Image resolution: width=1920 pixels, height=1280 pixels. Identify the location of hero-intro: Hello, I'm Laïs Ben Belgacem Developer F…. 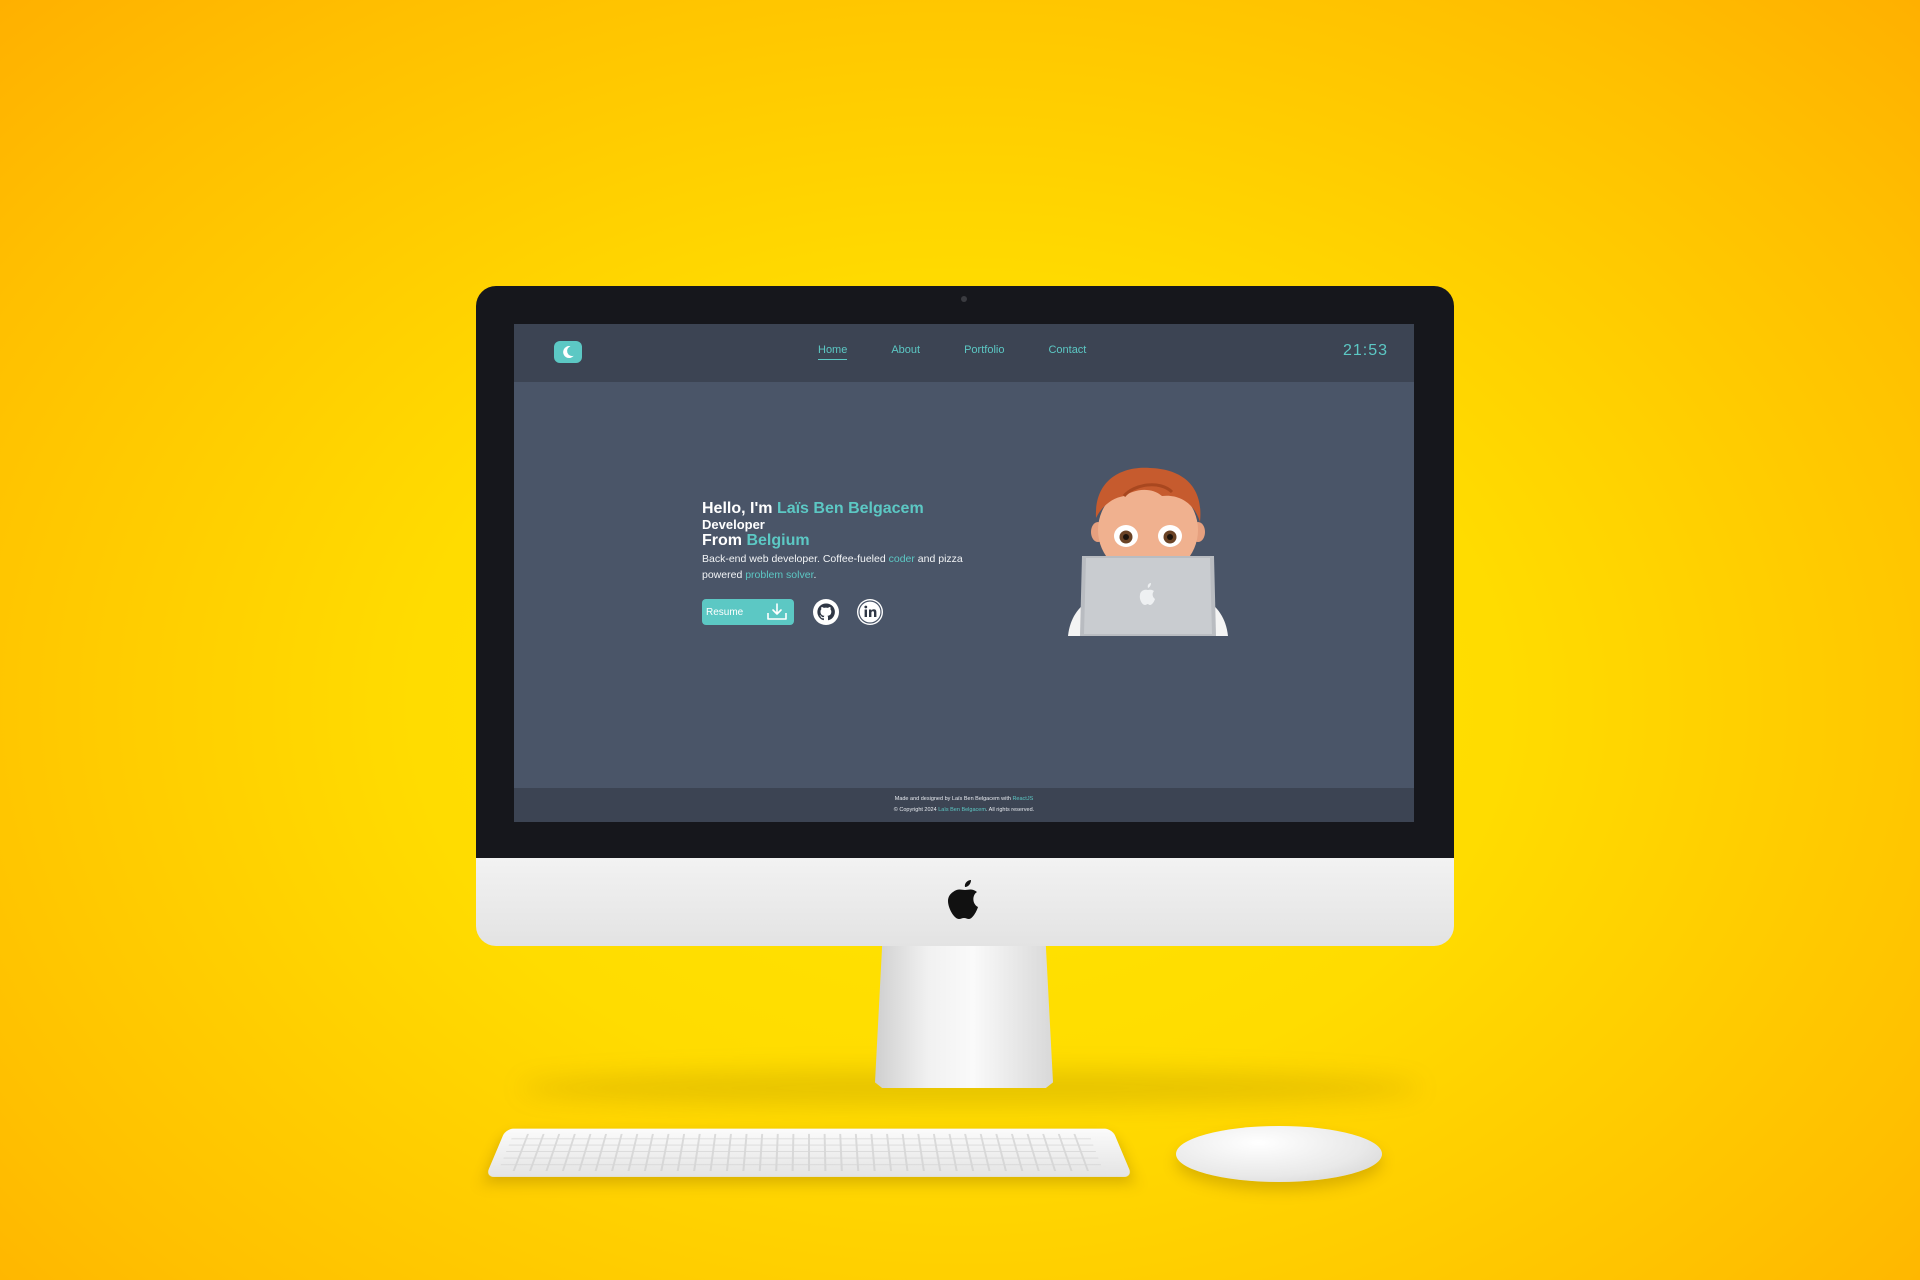
(837, 541).